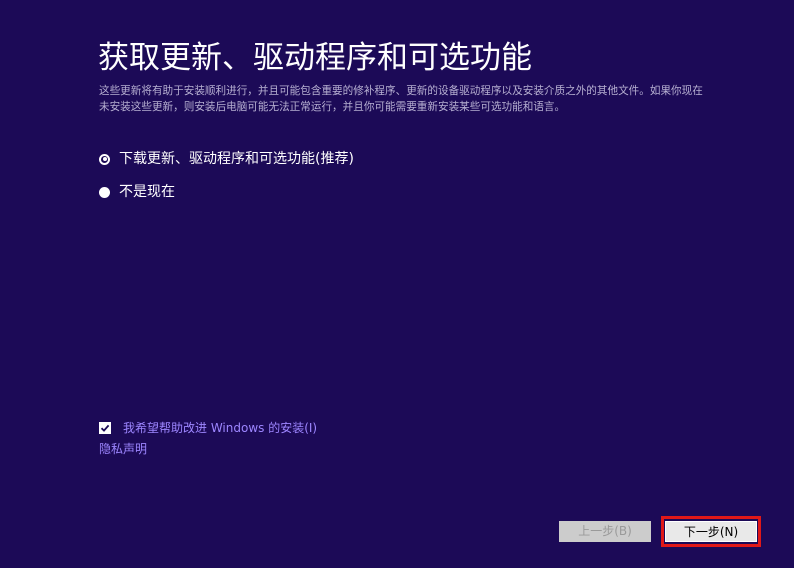  Describe the element at coordinates (104, 192) in the screenshot. I see `radio-unselected-icon` at that location.